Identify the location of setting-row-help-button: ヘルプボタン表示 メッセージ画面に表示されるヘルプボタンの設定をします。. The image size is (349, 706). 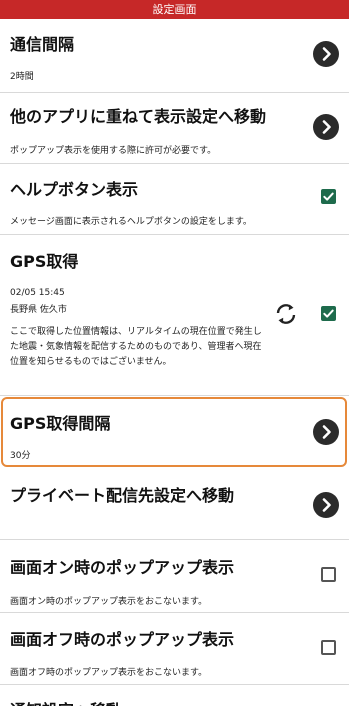
(174, 199).